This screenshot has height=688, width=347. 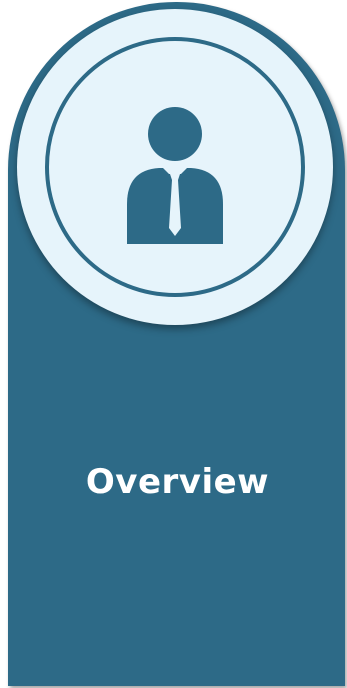 What do you see at coordinates (175, 175) in the screenshot?
I see `user-with-tie-icon` at bounding box center [175, 175].